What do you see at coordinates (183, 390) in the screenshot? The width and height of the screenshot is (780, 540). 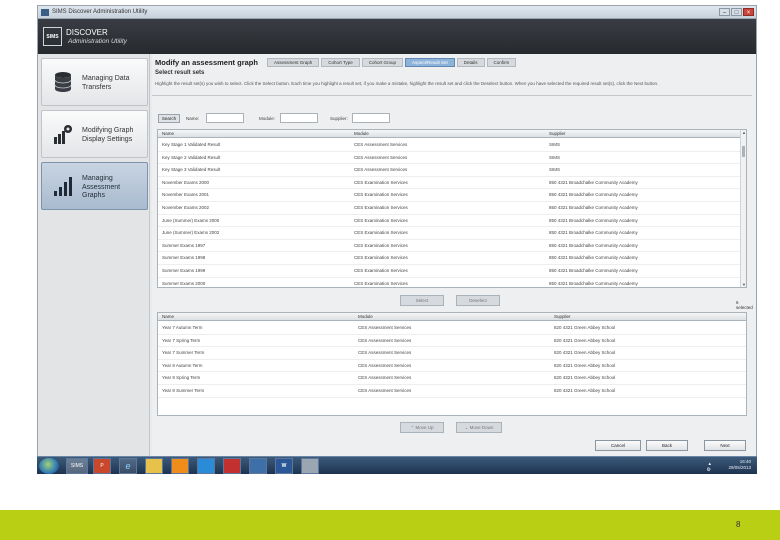 I see `cell-name: Year 8 Summer Term` at bounding box center [183, 390].